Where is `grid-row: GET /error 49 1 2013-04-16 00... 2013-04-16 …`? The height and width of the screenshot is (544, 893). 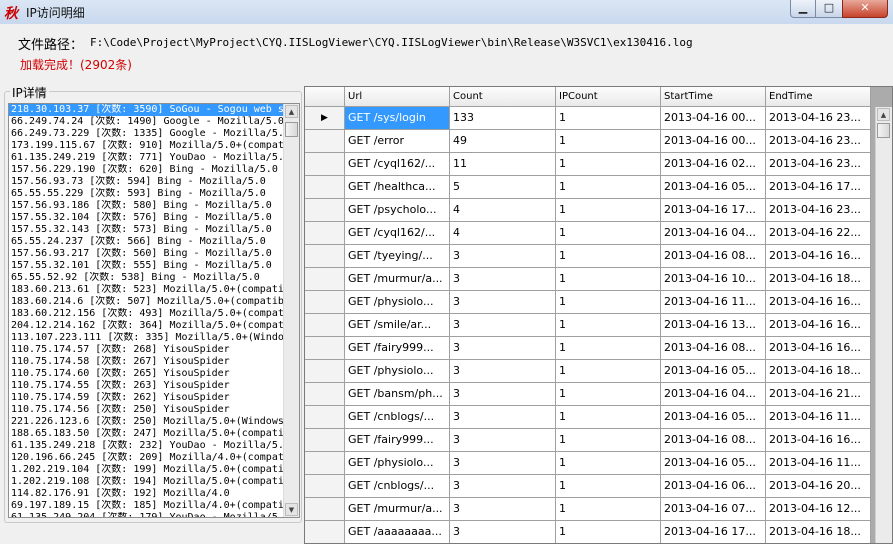 grid-row: GET /error 49 1 2013-04-16 00... 2013-04-16 … is located at coordinates (588, 141).